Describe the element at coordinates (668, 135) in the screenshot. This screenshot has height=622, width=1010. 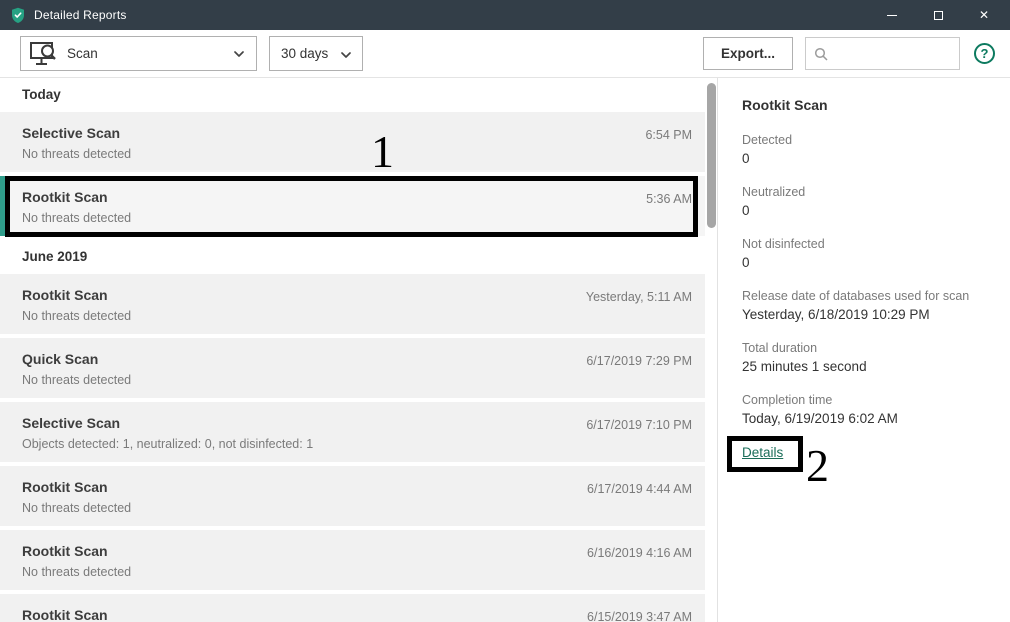
I see `report-time: 6:54 PM` at that location.